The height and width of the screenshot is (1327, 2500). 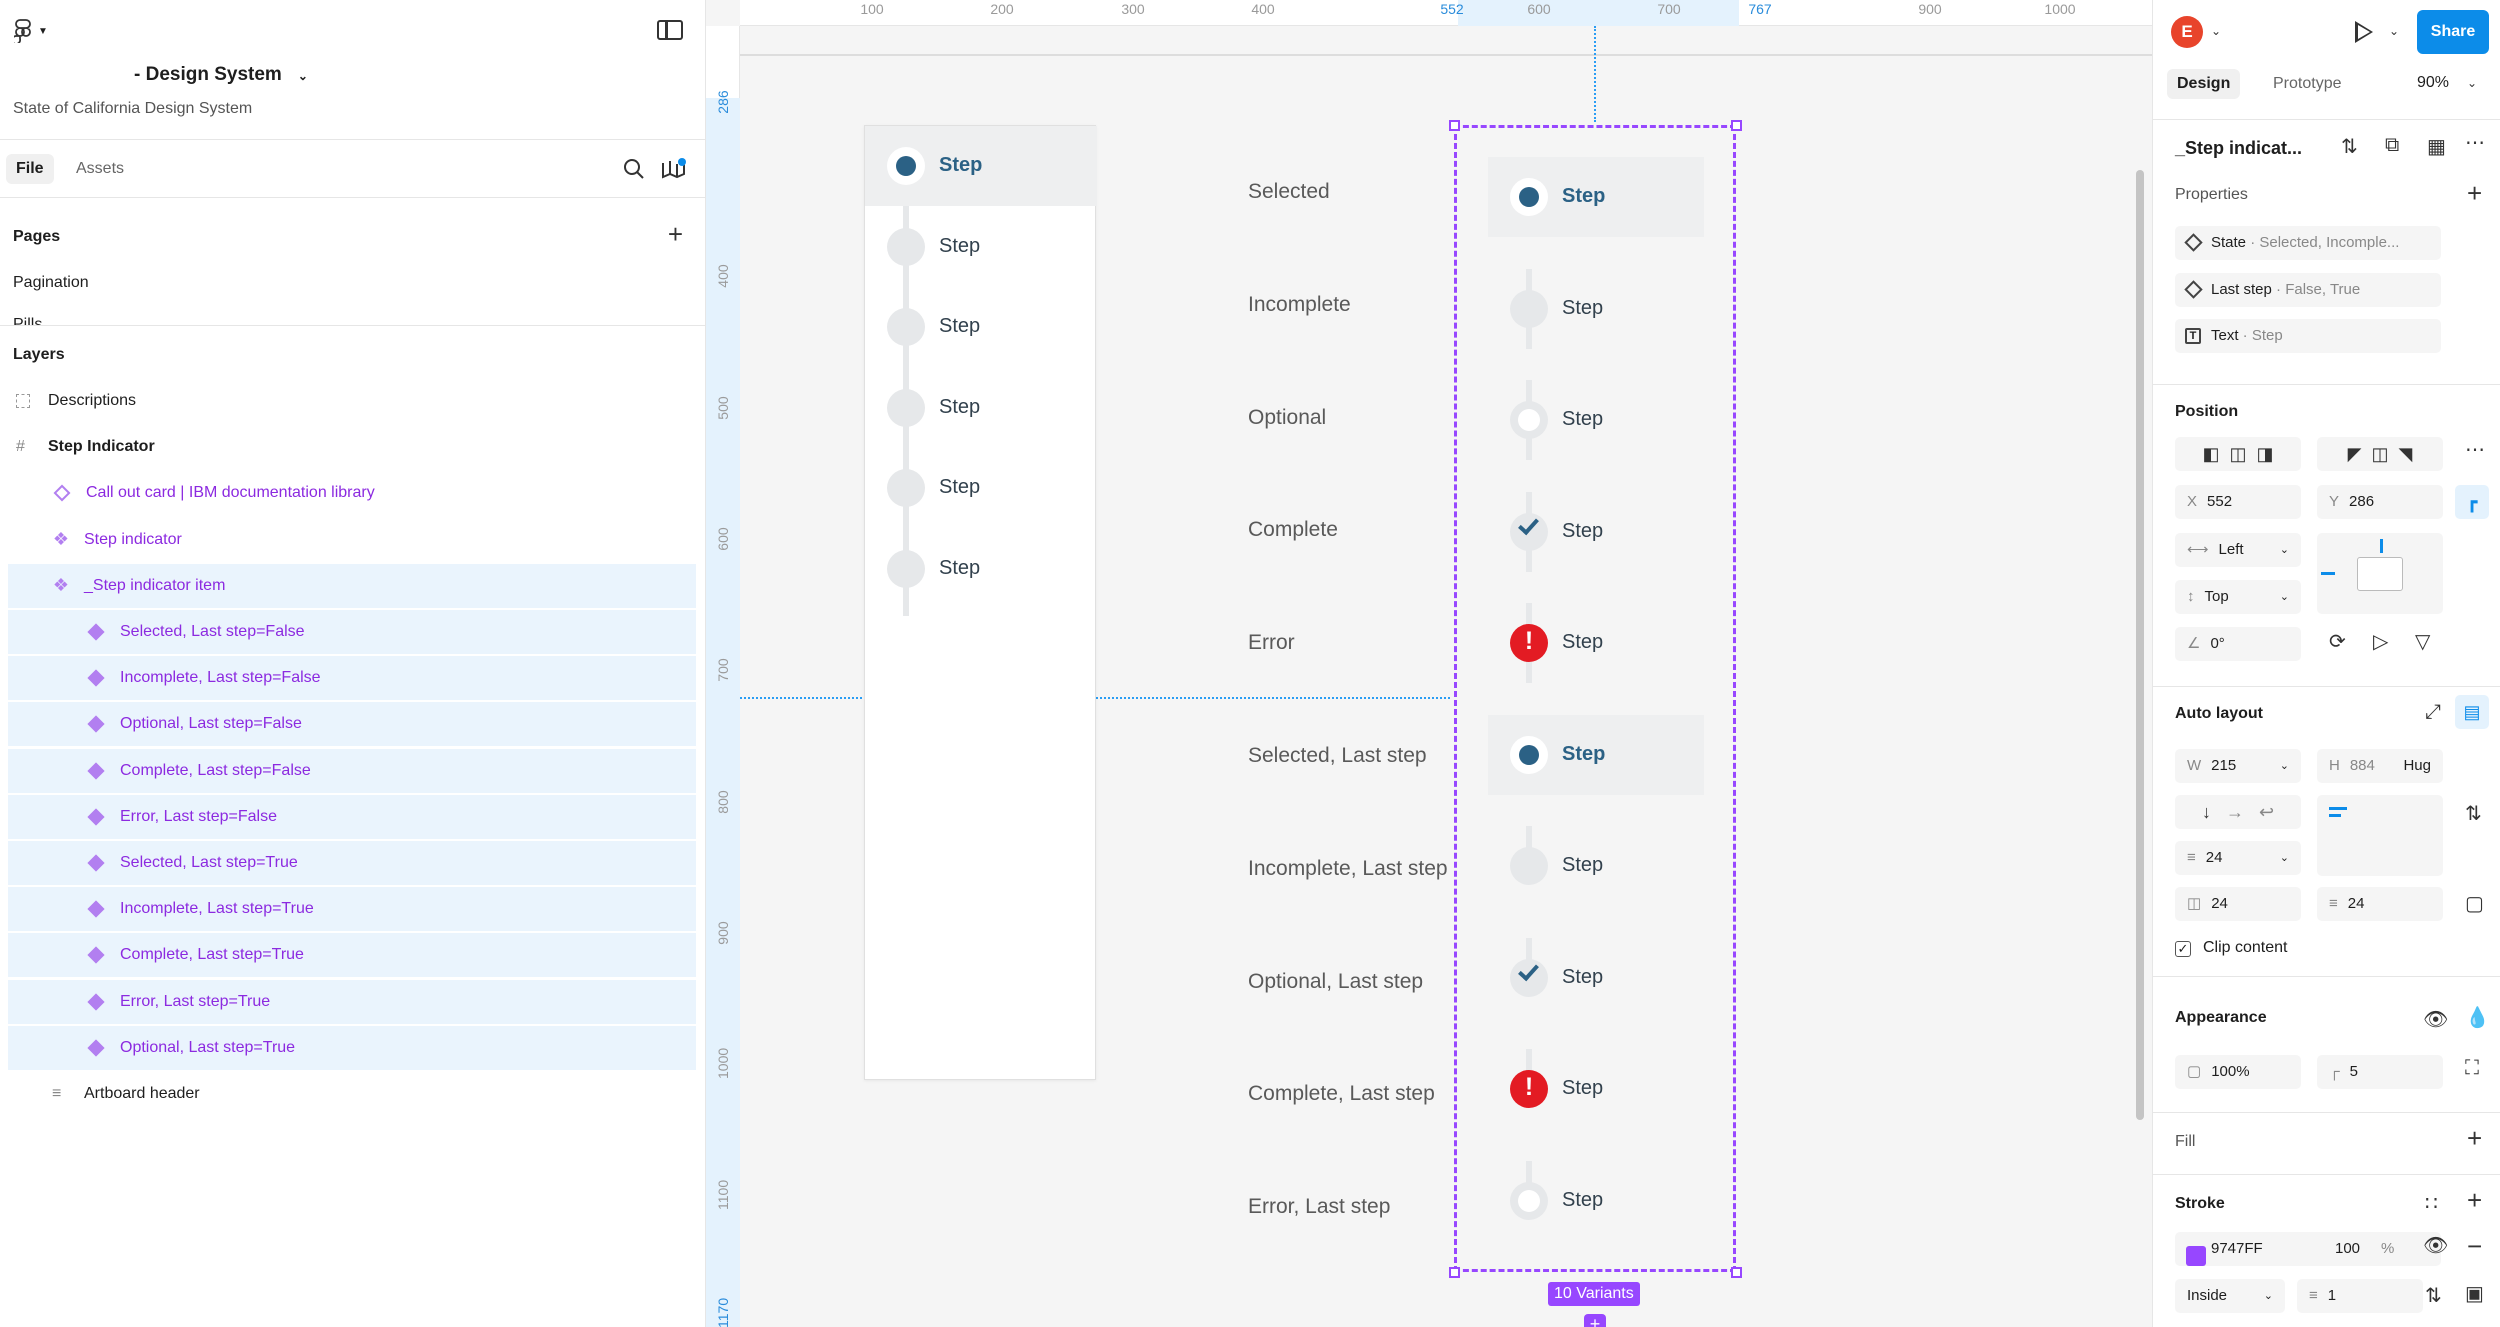 I want to click on remove-stroke-icon: −, so click(x=2474, y=1246).